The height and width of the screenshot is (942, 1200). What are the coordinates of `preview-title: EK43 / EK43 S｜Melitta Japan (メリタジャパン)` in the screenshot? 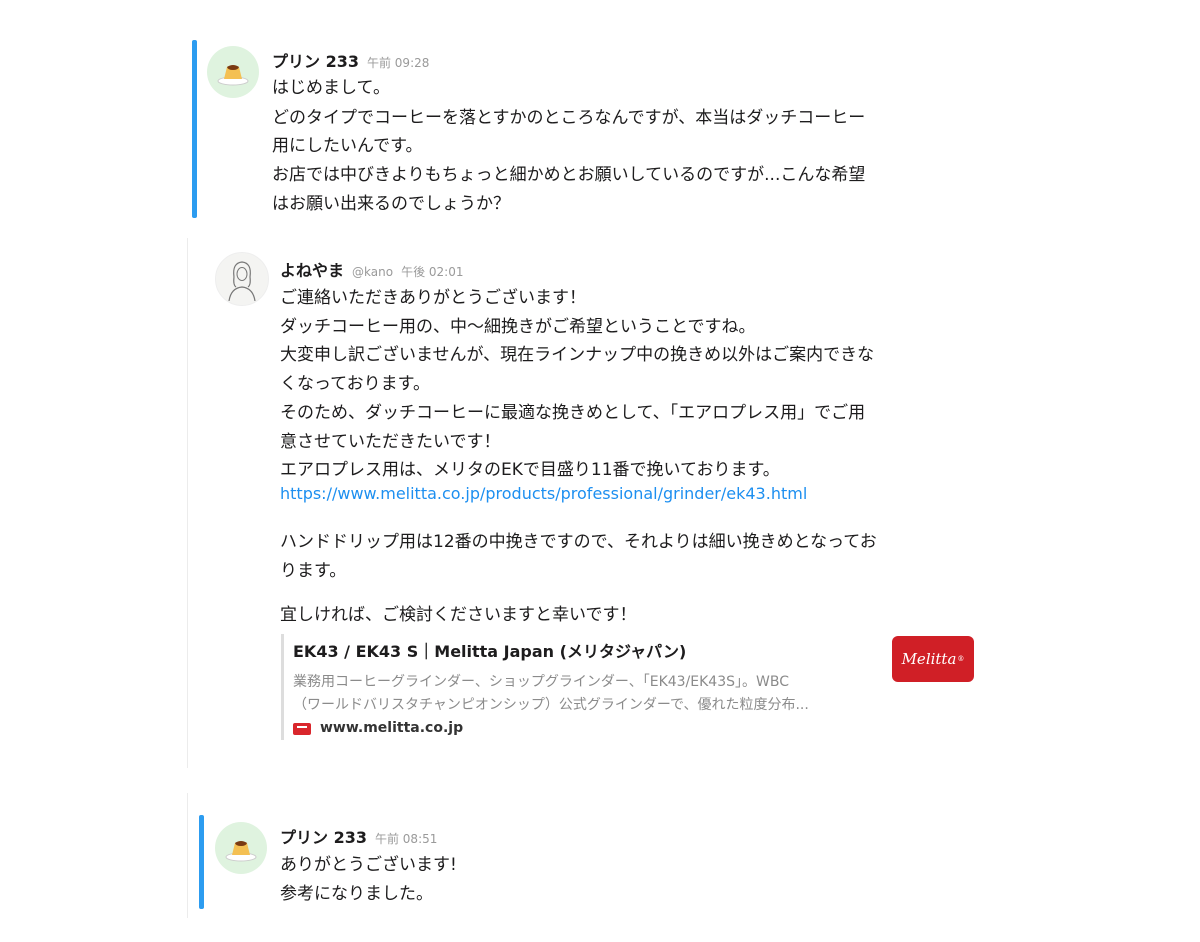 It's located at (489, 650).